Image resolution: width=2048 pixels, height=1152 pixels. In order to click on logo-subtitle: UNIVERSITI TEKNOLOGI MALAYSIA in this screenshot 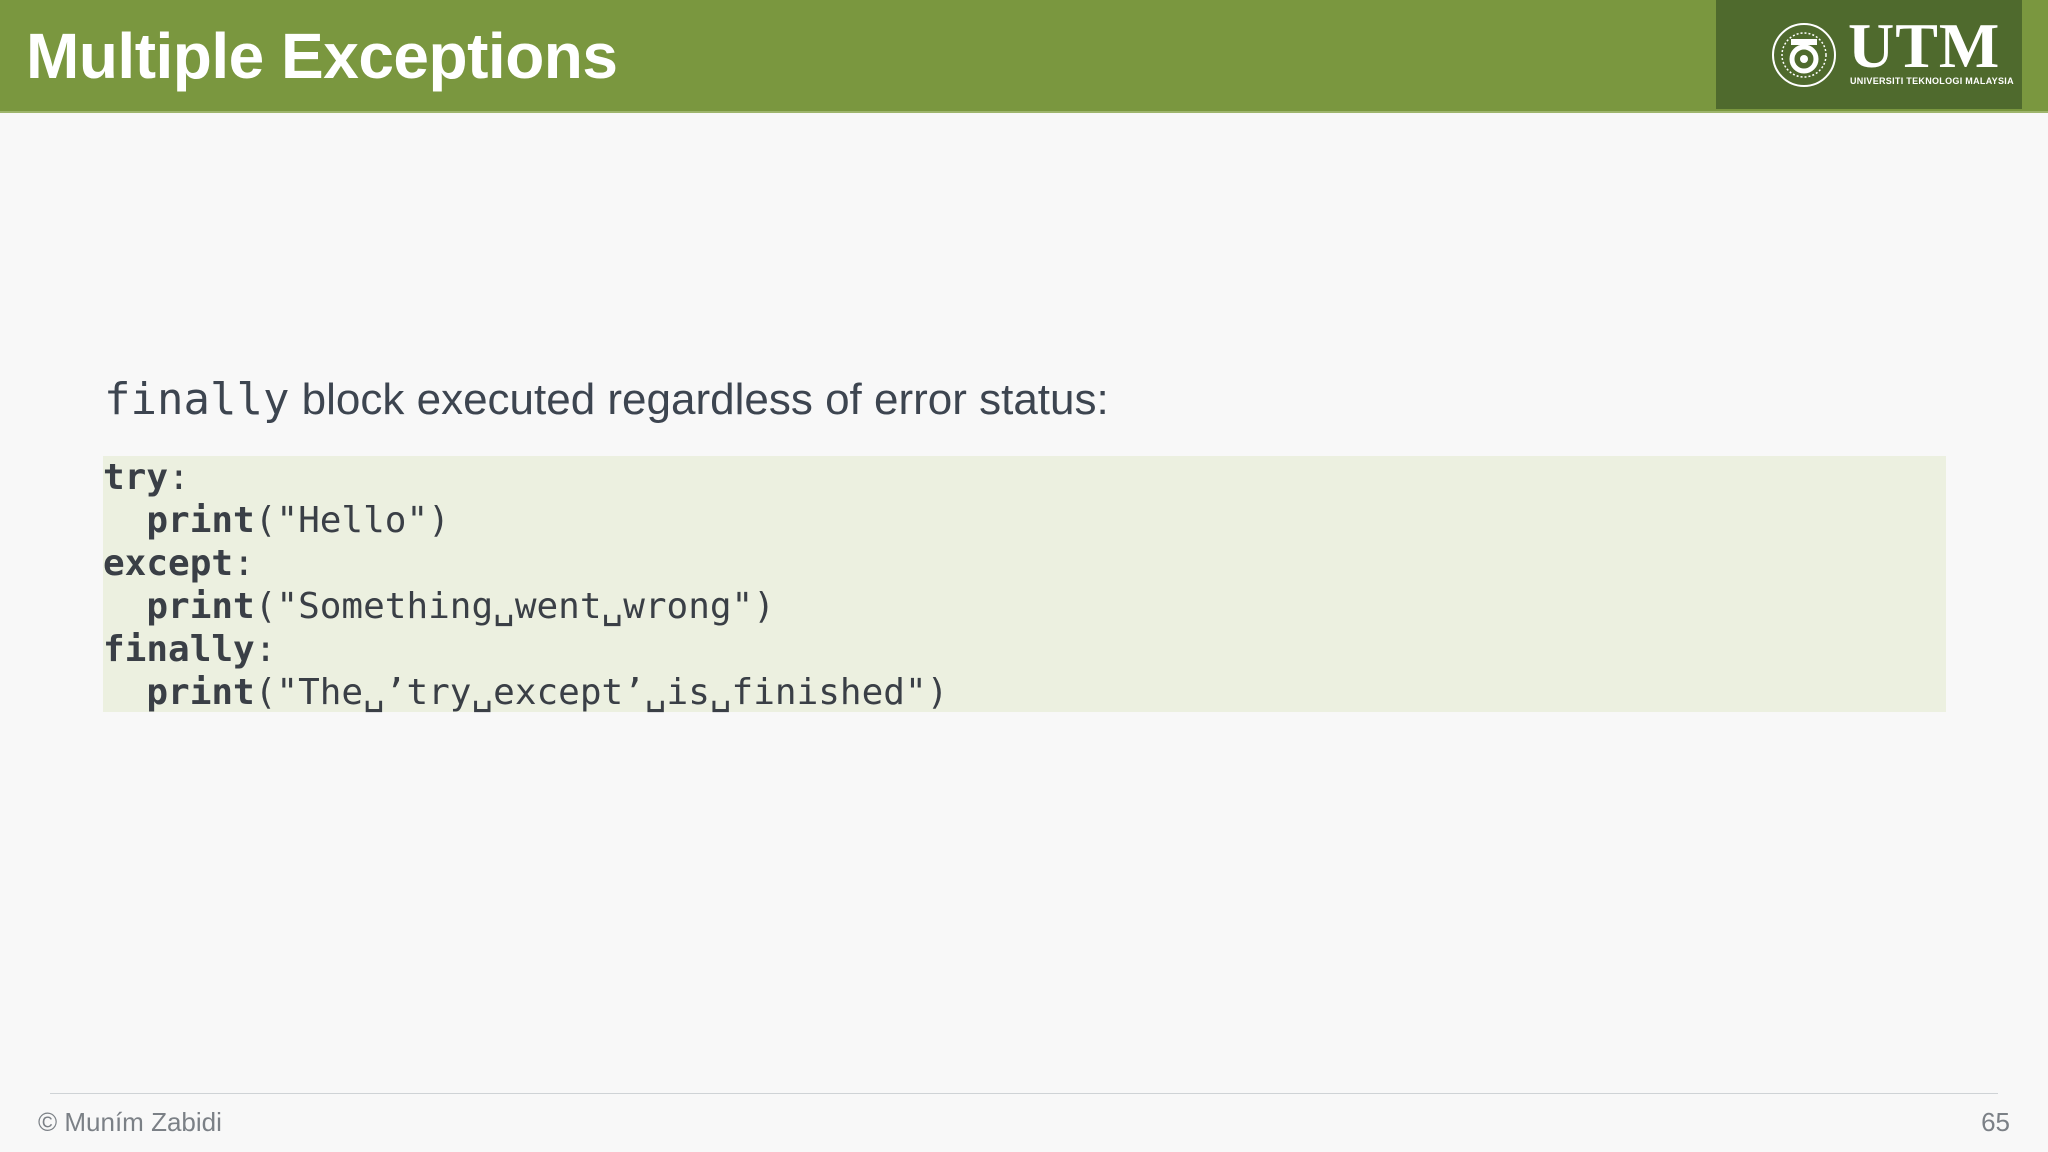, I will do `click(1932, 81)`.